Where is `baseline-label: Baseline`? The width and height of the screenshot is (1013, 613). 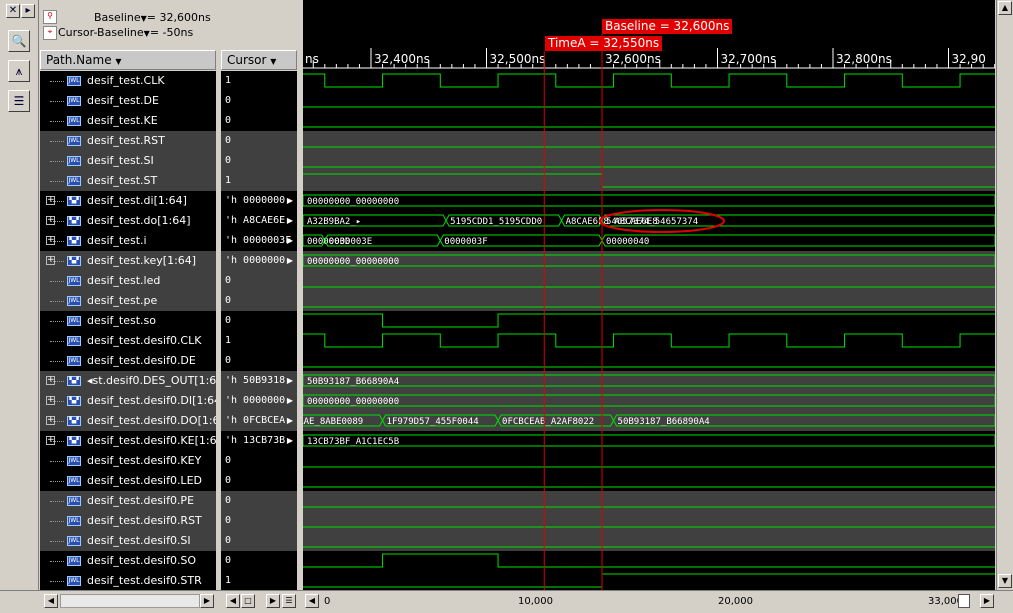 baseline-label: Baseline is located at coordinates (117, 17).